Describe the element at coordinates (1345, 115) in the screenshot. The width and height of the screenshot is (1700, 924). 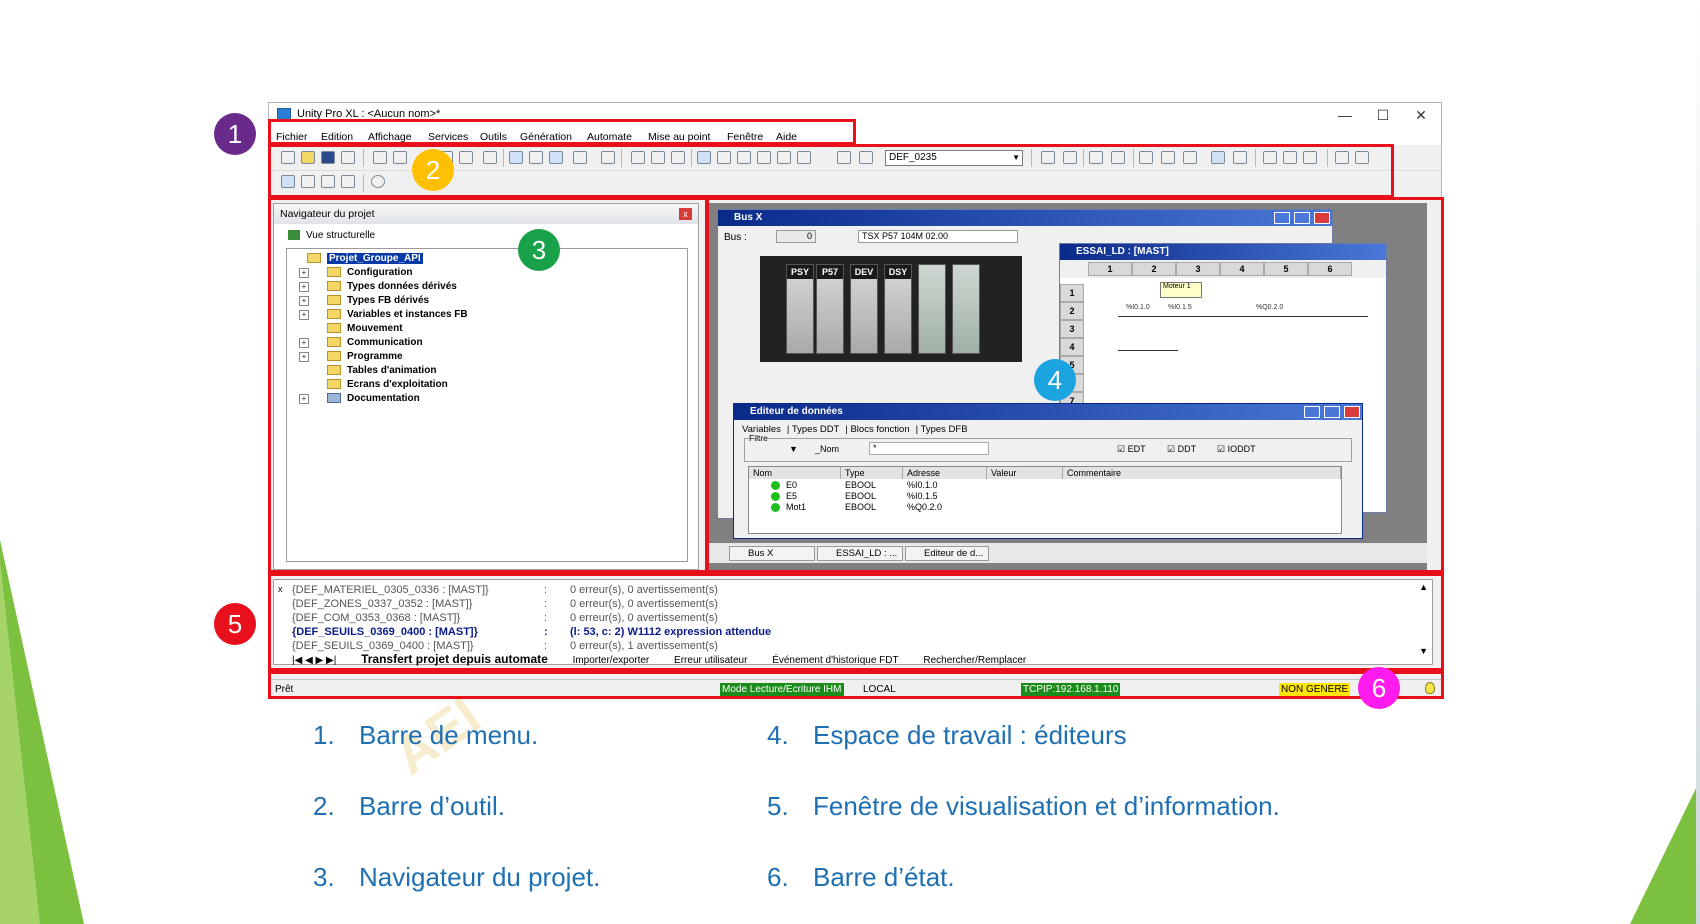
I see `minimize-button: —` at that location.